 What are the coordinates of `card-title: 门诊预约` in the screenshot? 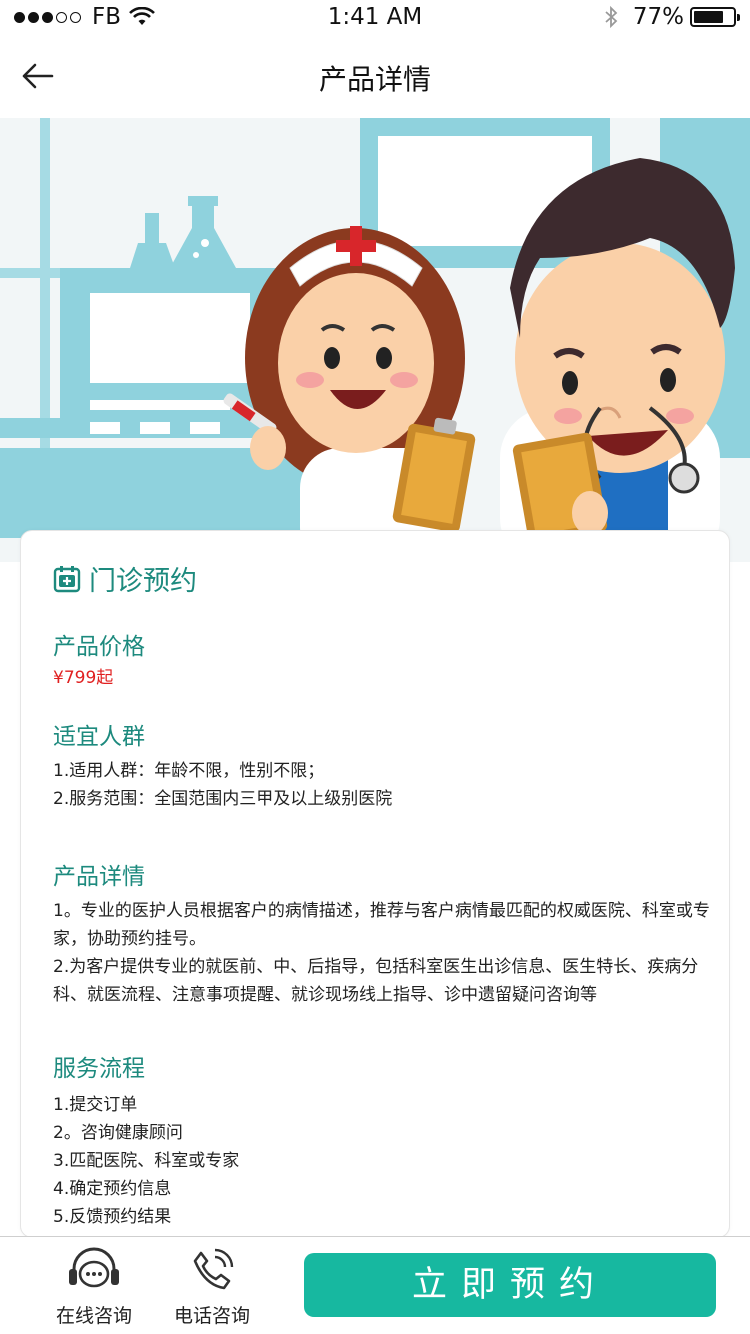 It's located at (143, 581).